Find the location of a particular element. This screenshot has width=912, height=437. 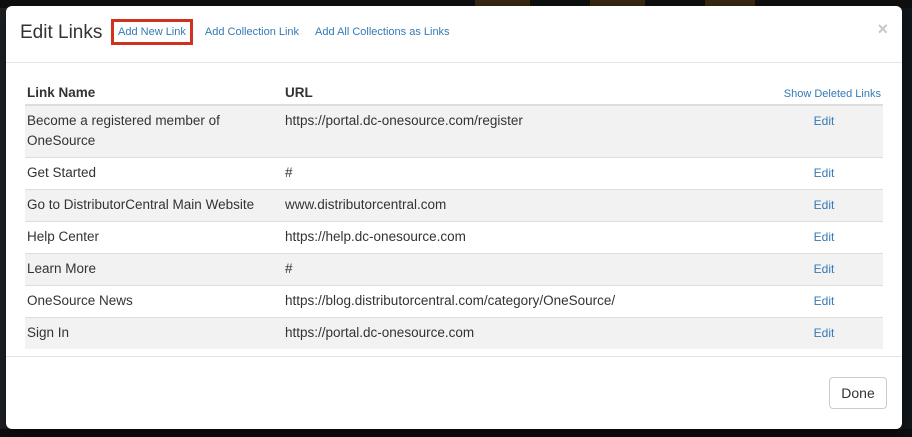

column-header-action: Show Deleted Links is located at coordinates (824, 95).